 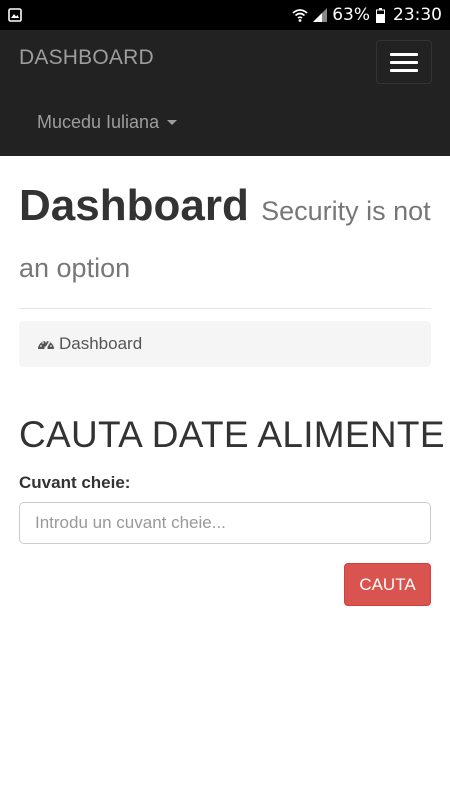 What do you see at coordinates (46, 345) in the screenshot?
I see `dashboard-icon` at bounding box center [46, 345].